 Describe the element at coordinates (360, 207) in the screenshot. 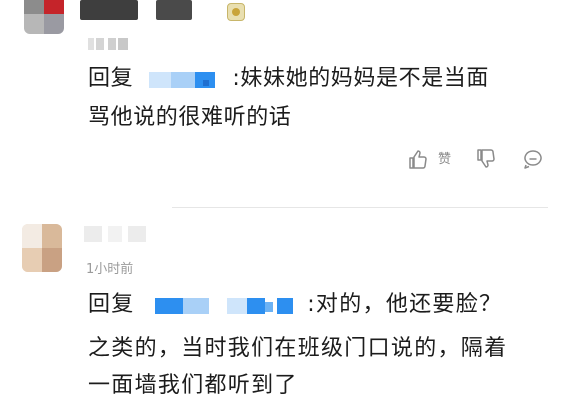

I see `divider` at that location.